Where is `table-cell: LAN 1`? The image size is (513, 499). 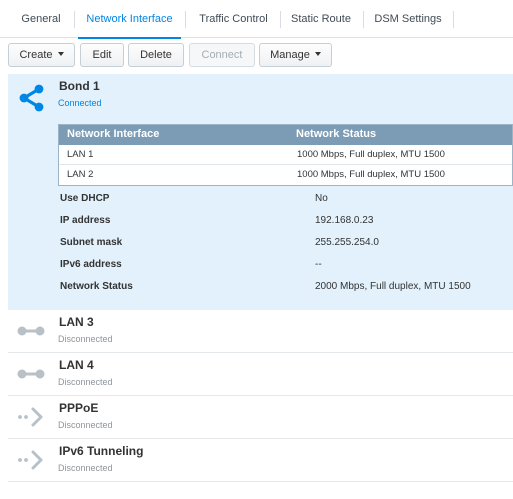 table-cell: LAN 1 is located at coordinates (80, 154).